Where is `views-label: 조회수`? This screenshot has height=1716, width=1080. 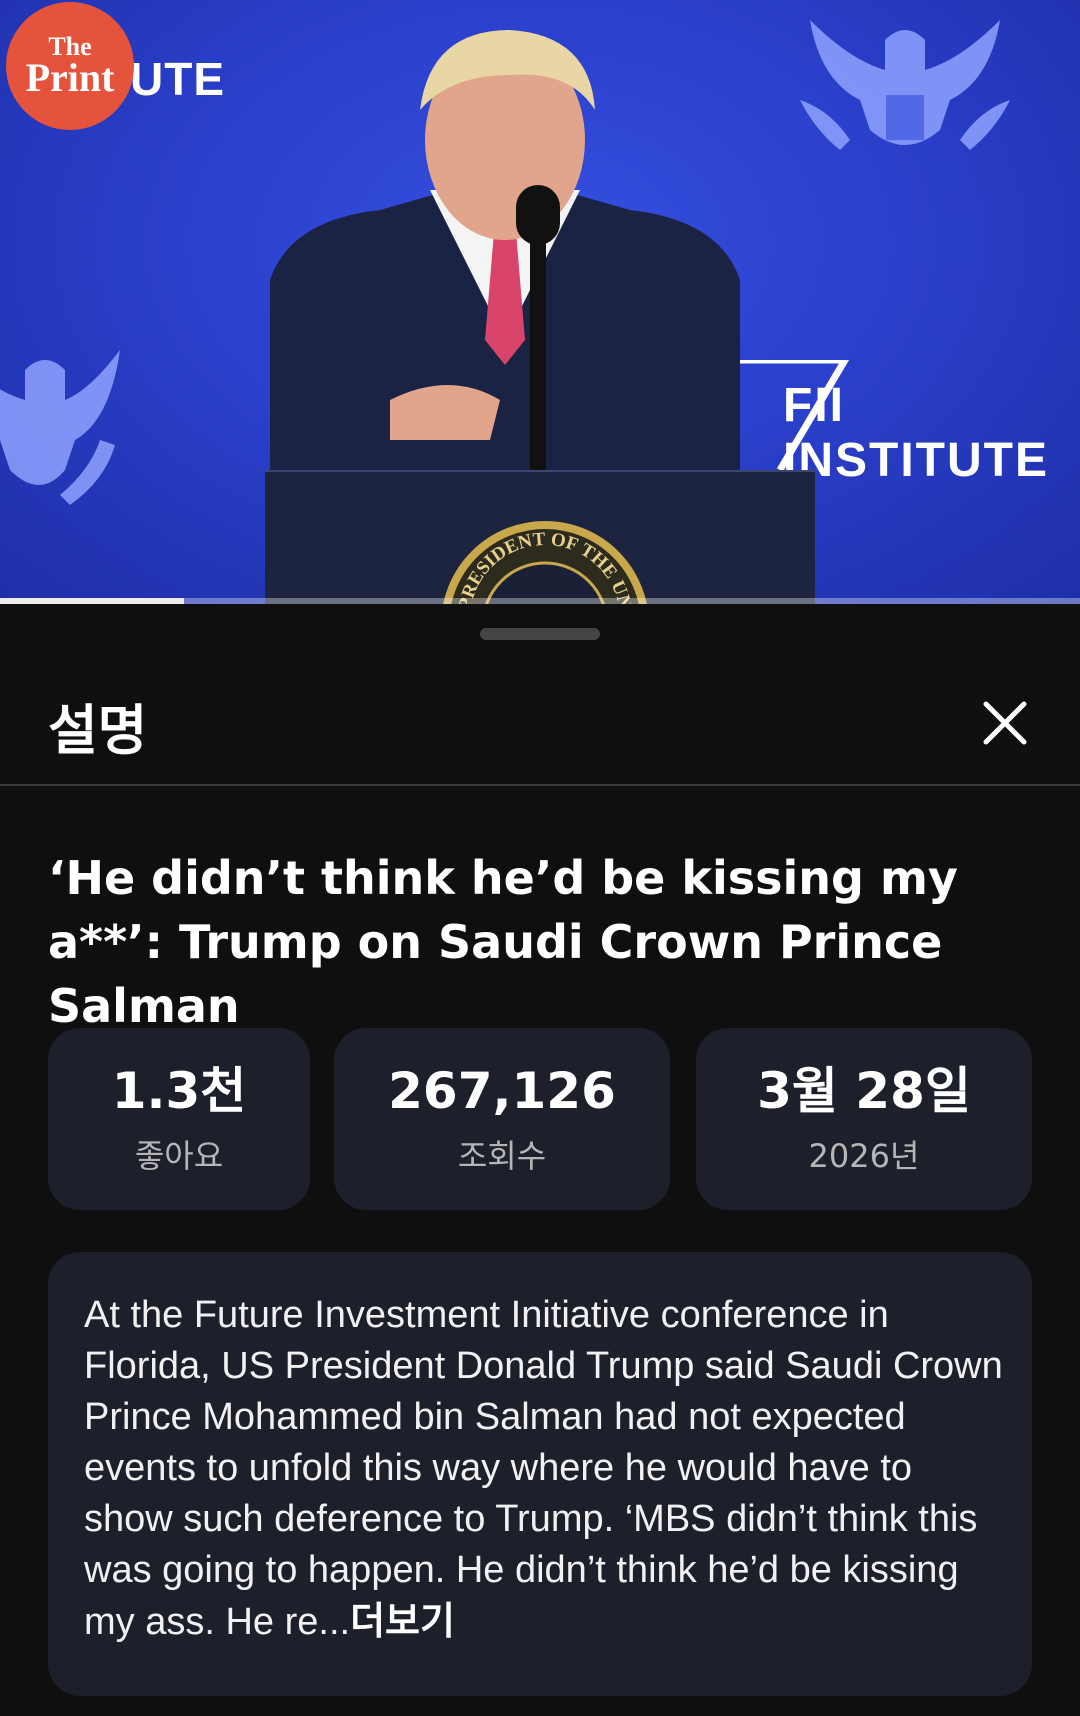 views-label: 조회수 is located at coordinates (502, 1156).